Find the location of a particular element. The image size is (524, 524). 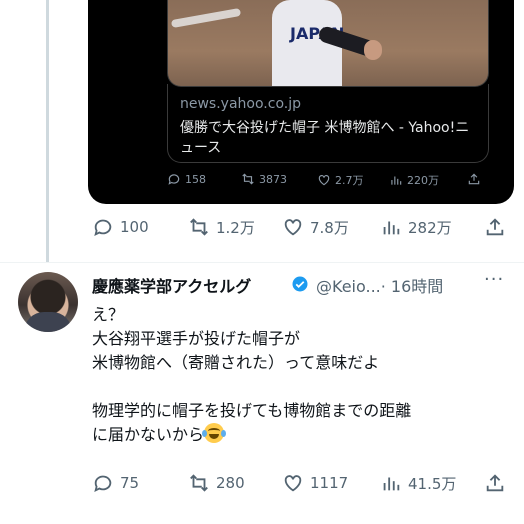

tear-right is located at coordinates (224, 433).